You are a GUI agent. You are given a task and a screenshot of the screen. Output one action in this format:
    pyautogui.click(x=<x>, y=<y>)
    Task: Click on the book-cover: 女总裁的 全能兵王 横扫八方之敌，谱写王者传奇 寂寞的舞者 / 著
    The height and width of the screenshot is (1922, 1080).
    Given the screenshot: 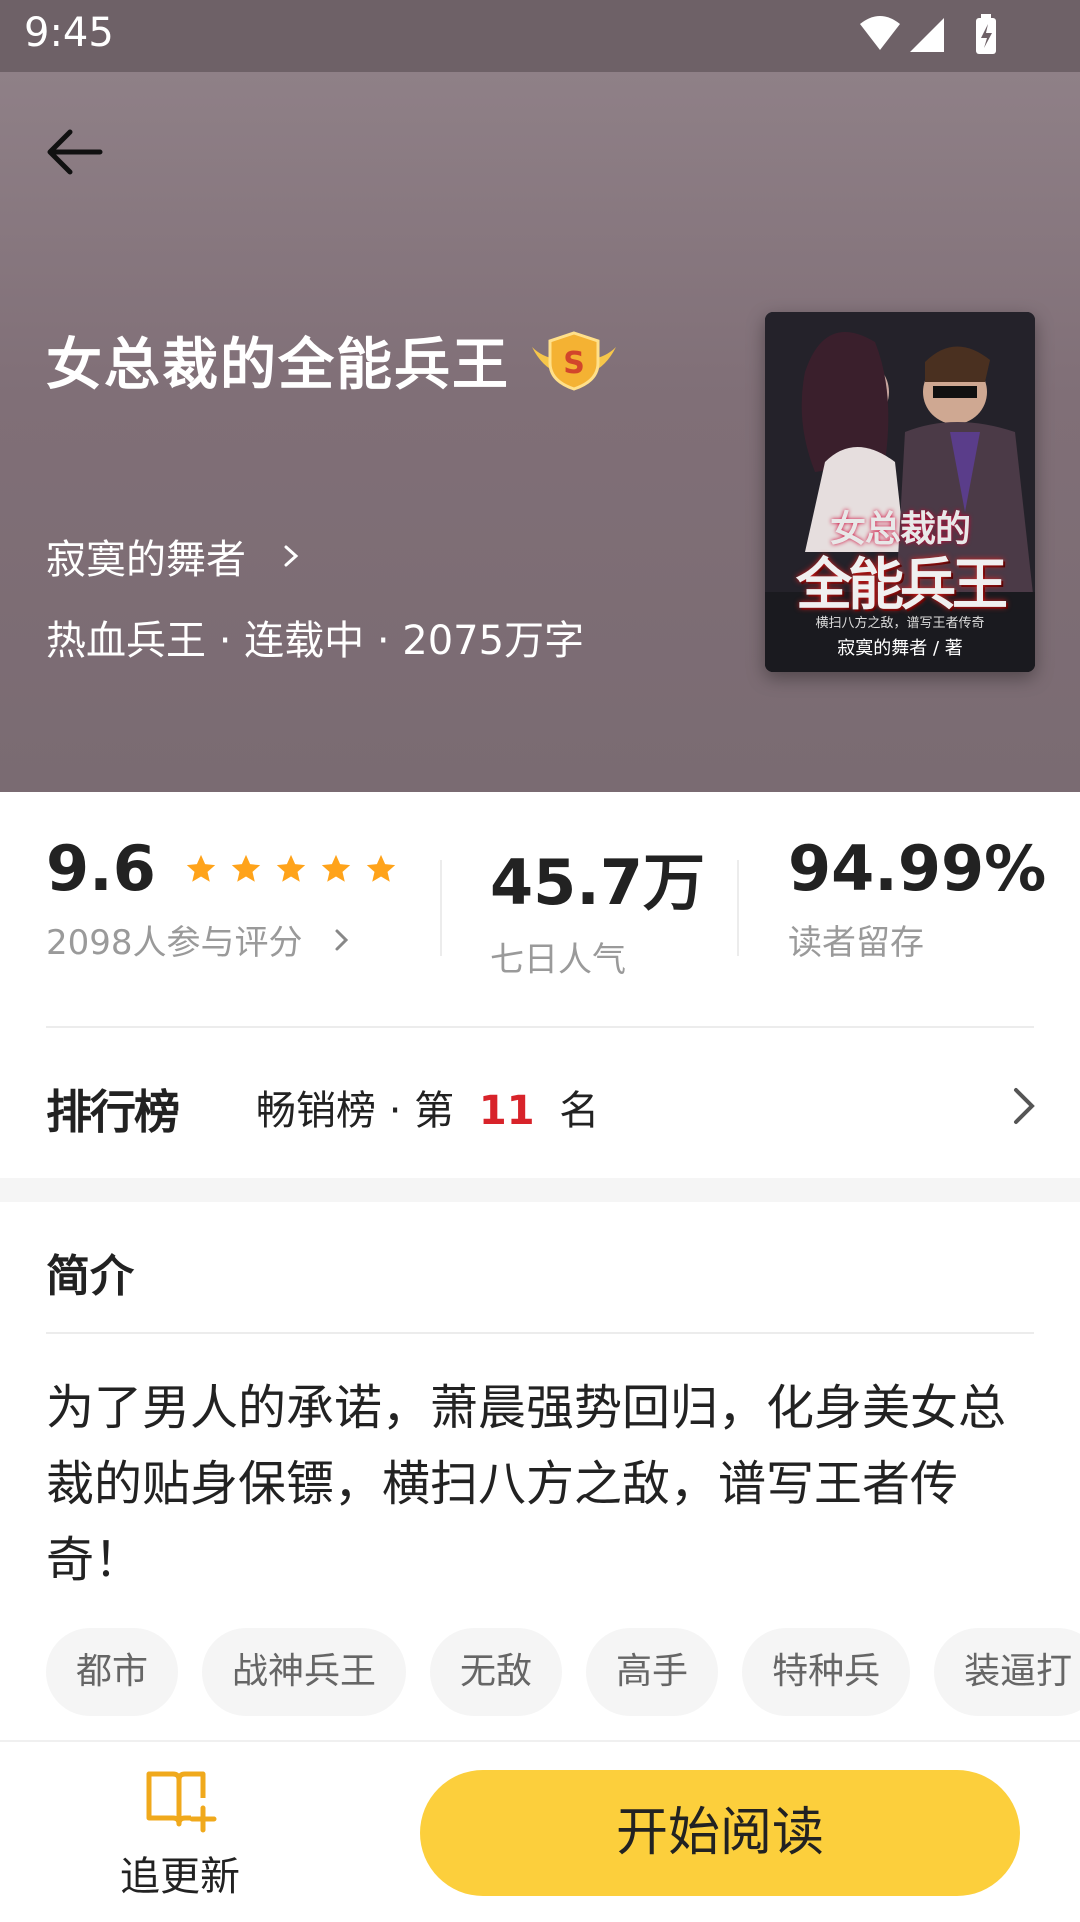 What is the action you would take?
    pyautogui.click(x=900, y=492)
    